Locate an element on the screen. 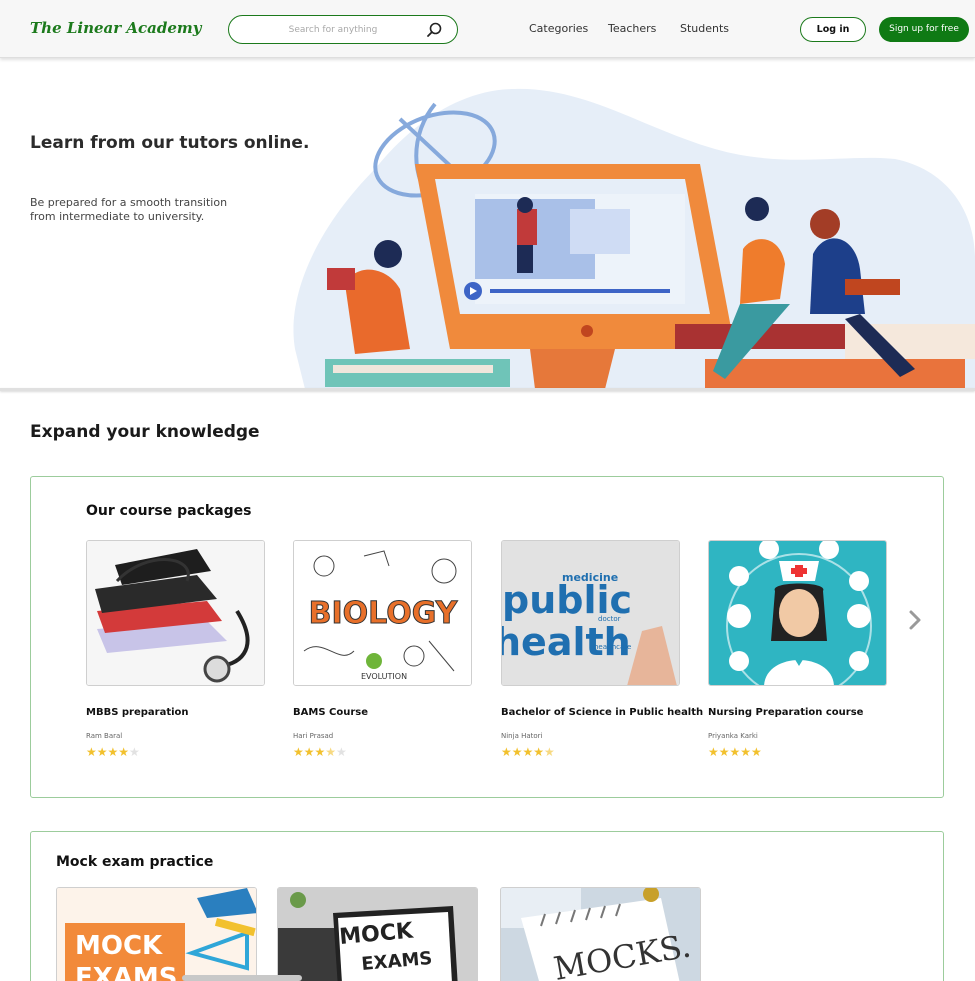  hero-title: Learn from our tutors online. is located at coordinates (170, 143).